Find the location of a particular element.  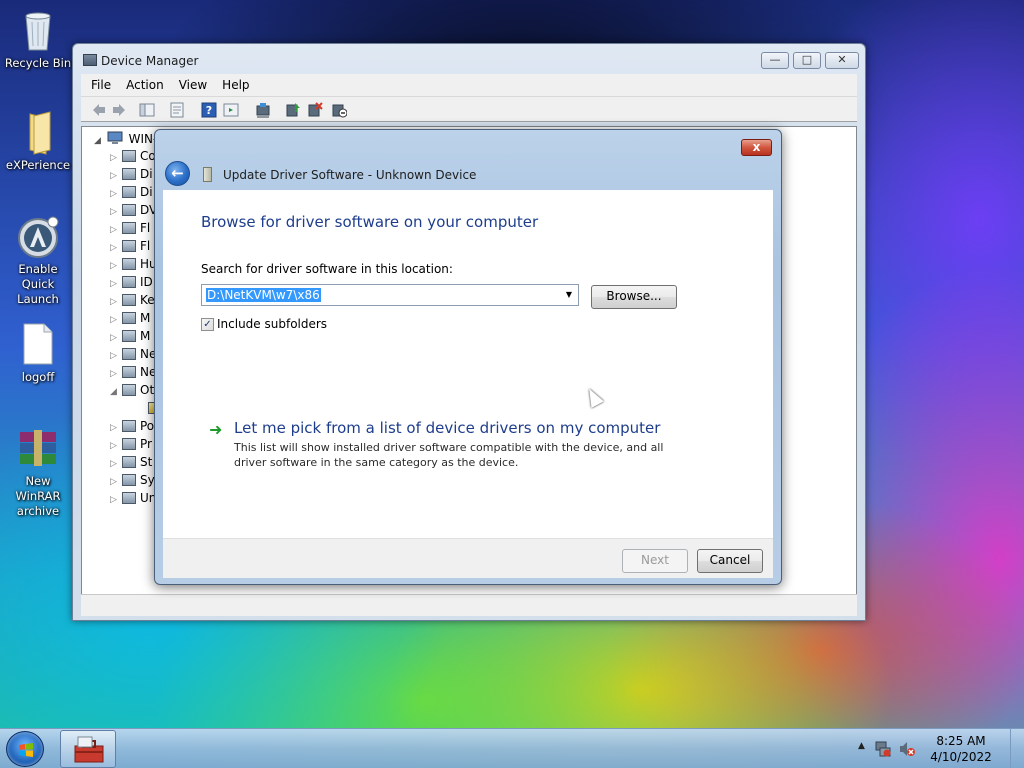

uninstall-device-icon is located at coordinates (315, 110).